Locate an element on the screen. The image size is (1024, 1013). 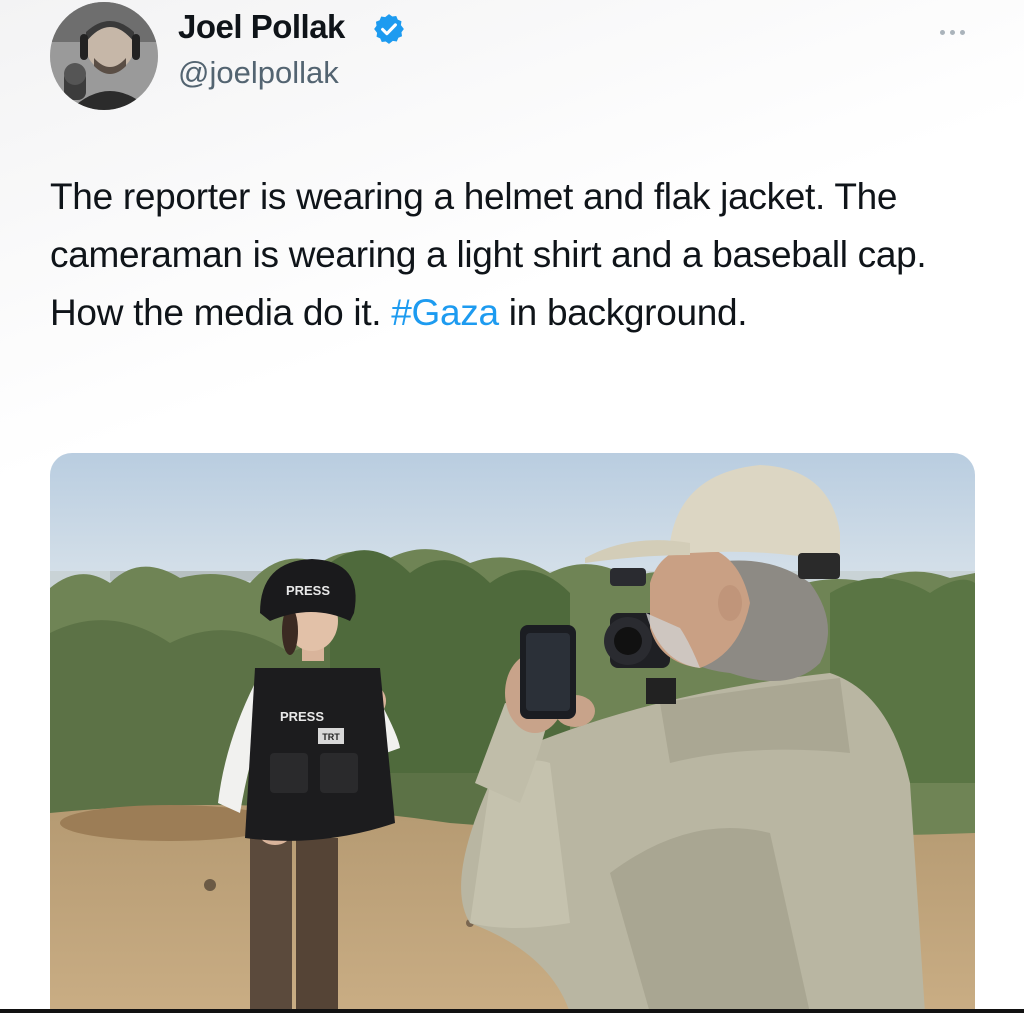
more-options-icon is located at coordinates (952, 32).